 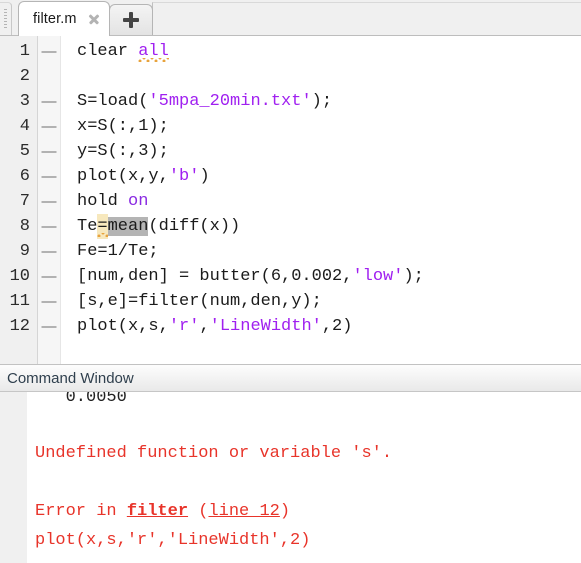 I want to click on line-number: 4, so click(x=24, y=126).